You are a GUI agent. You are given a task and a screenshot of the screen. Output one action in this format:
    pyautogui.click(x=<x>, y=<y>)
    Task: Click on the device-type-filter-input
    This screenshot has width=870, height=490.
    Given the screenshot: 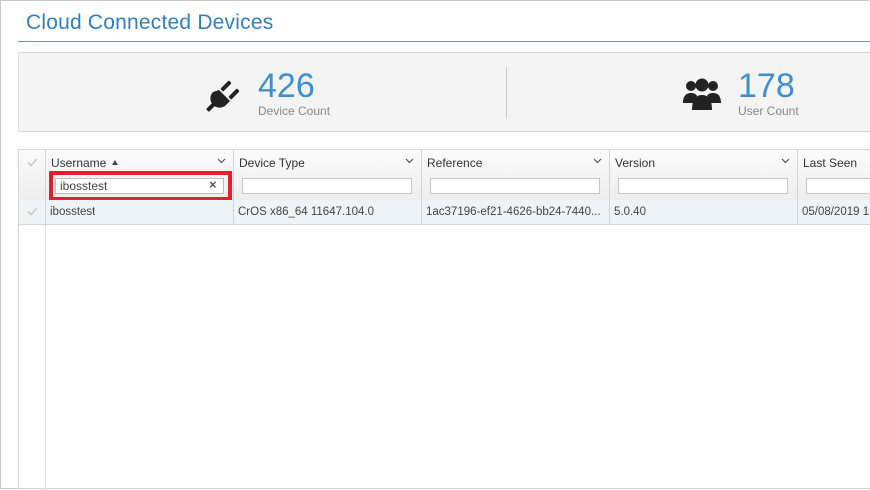 What is the action you would take?
    pyautogui.click(x=327, y=186)
    